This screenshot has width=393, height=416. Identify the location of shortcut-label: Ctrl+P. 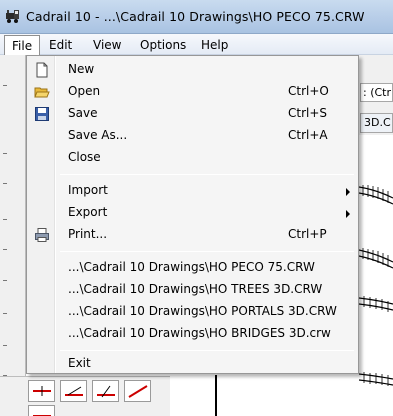
(307, 234).